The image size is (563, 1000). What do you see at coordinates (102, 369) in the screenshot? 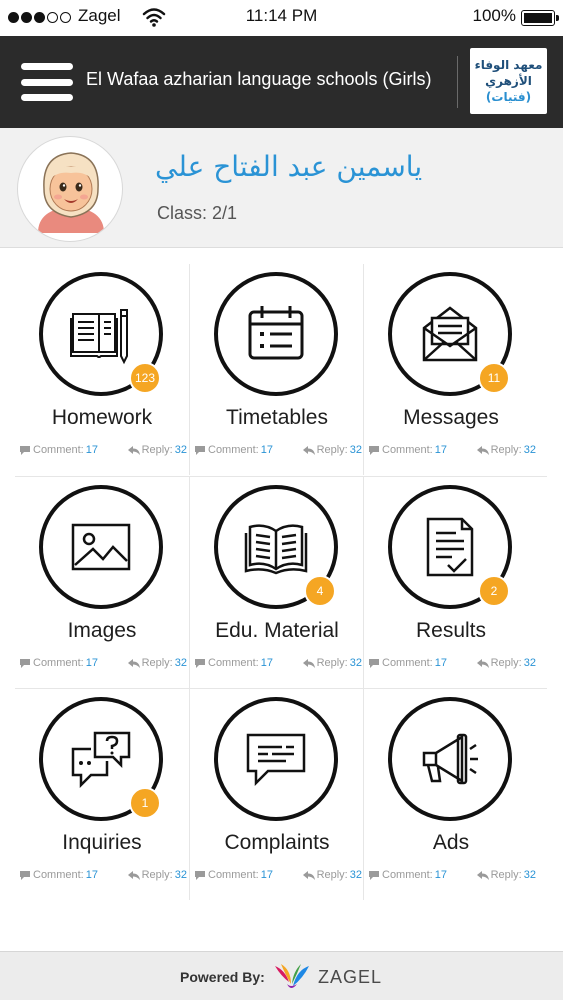
I see `tile-homework: 123 Homework Comment: 17 Reply: 32` at bounding box center [102, 369].